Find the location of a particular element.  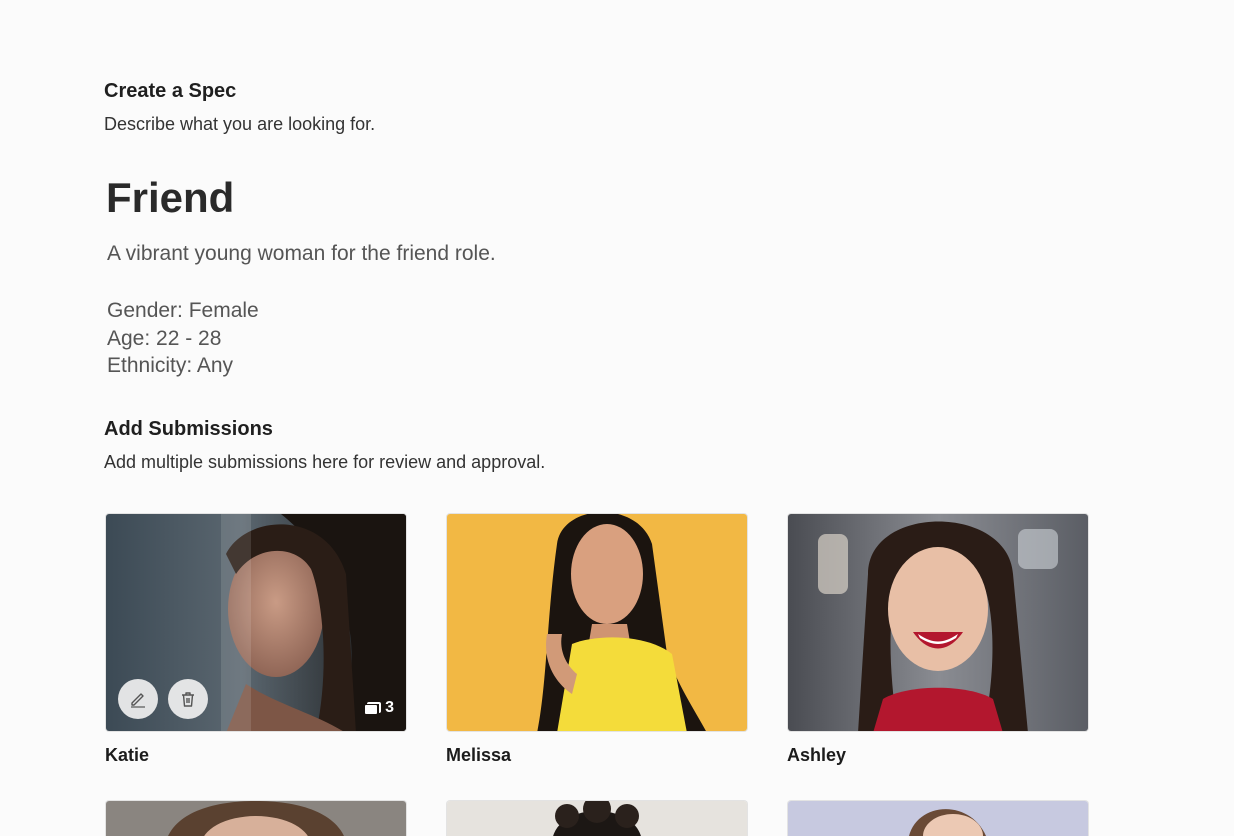

create-spec-subtitle: Describe what you are looking for. is located at coordinates (240, 124).